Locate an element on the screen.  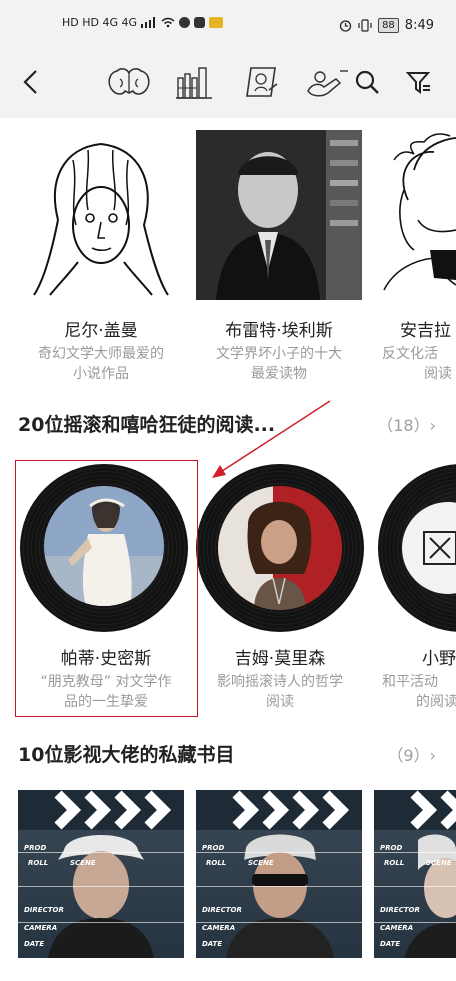
author-desc-line2: 阅读 is located at coordinates (438, 374).